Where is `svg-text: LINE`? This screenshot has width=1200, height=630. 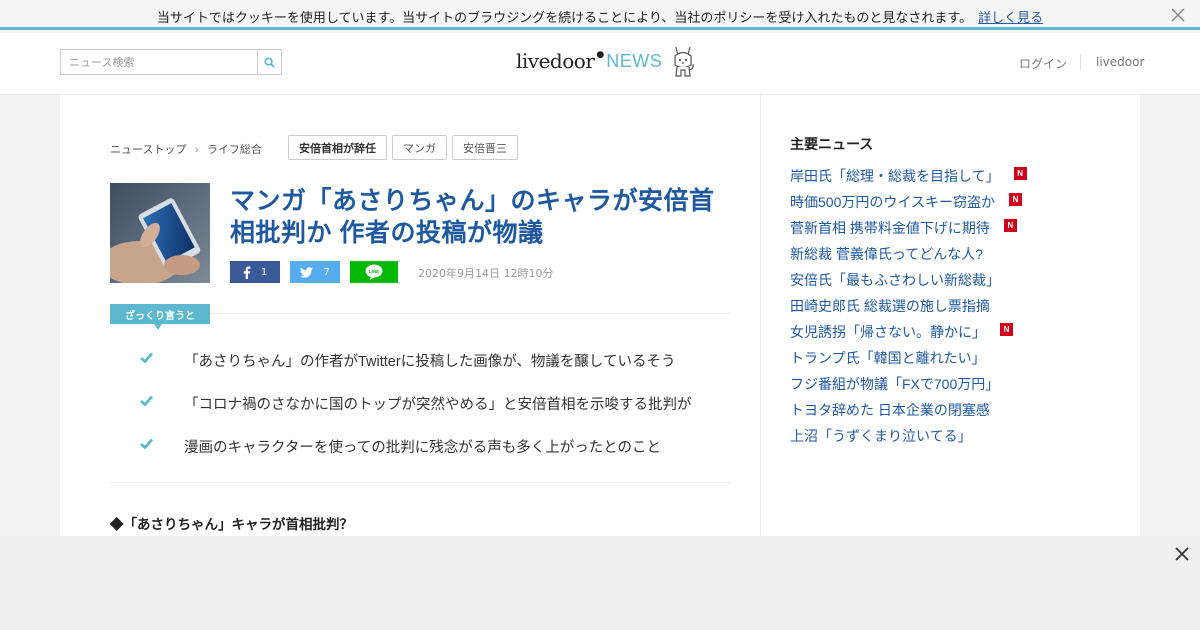 svg-text: LINE is located at coordinates (374, 271).